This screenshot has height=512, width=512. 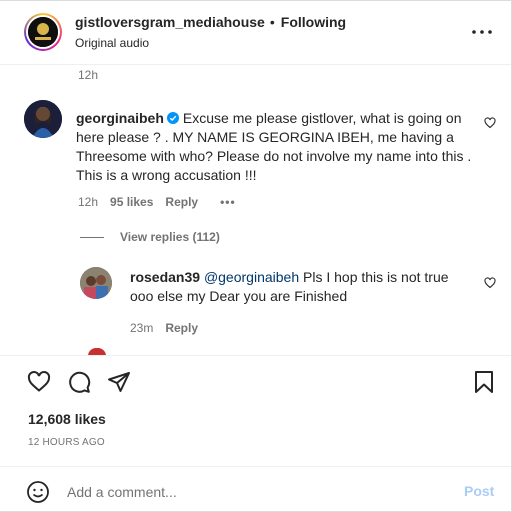 I want to click on reply-avatar, so click(x=96, y=283).